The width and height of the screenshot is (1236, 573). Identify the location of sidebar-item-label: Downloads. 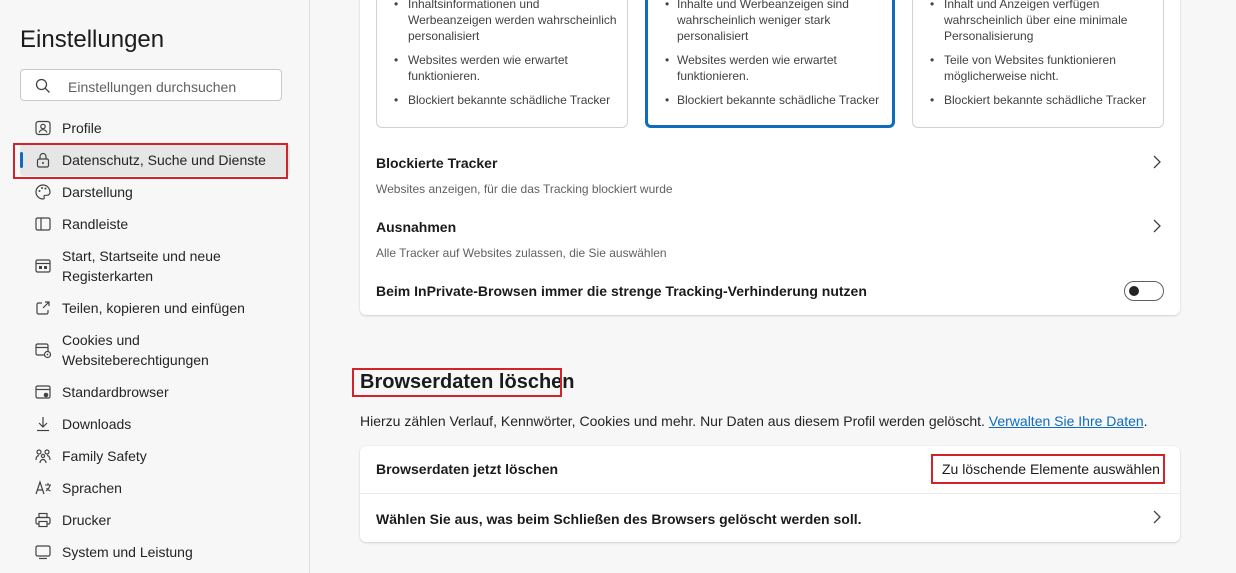
(97, 424).